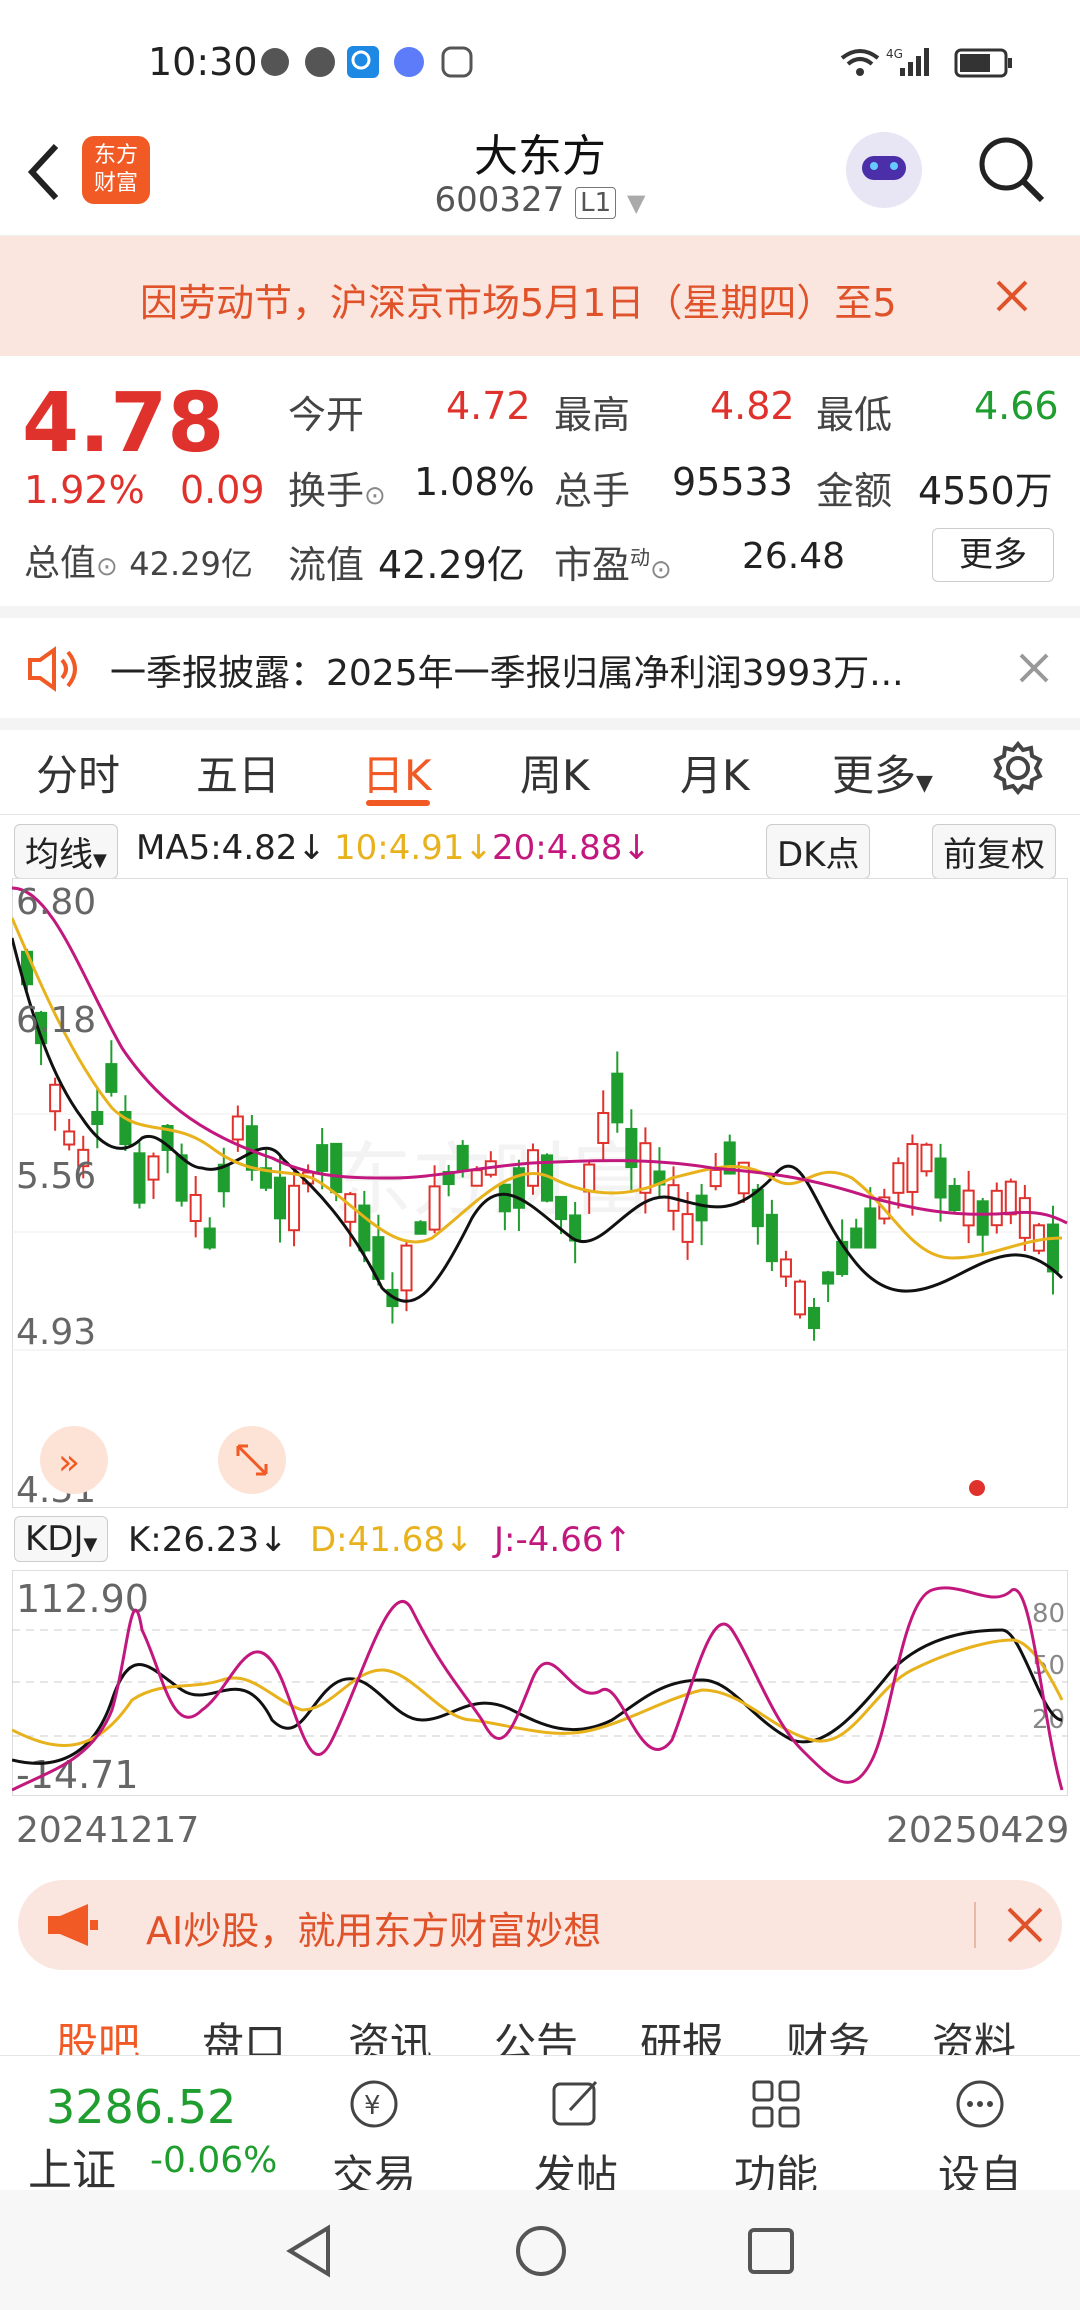  I want to click on tab-pankou: 盘口, so click(244, 2035).